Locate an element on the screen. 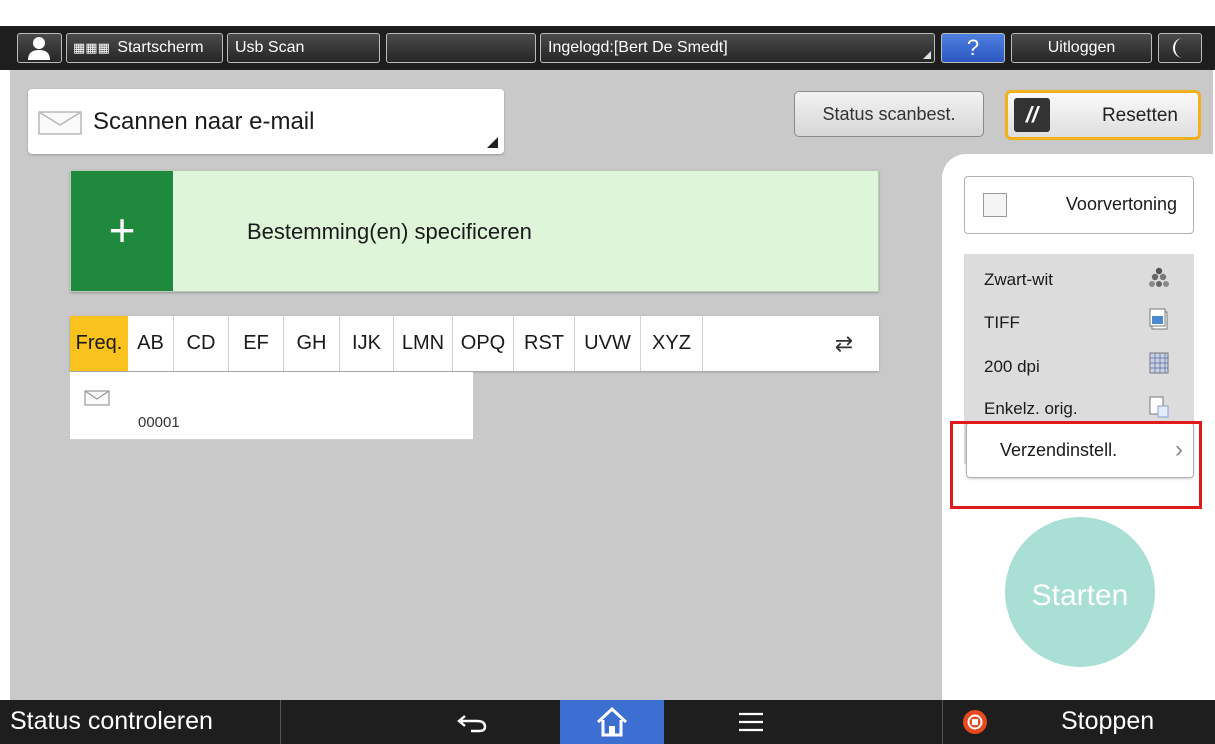 This screenshot has width=1215, height=744. tab-ab: AB is located at coordinates (151, 343).